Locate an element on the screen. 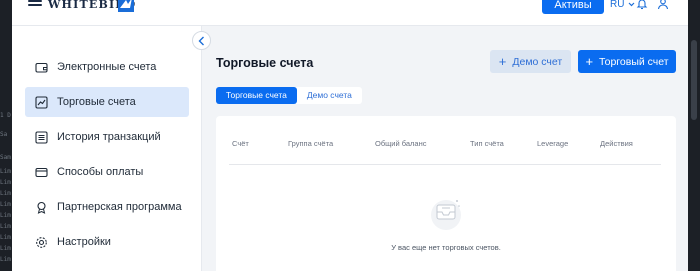  sidebar-item-transaction-history: История транзакций is located at coordinates (107, 137).